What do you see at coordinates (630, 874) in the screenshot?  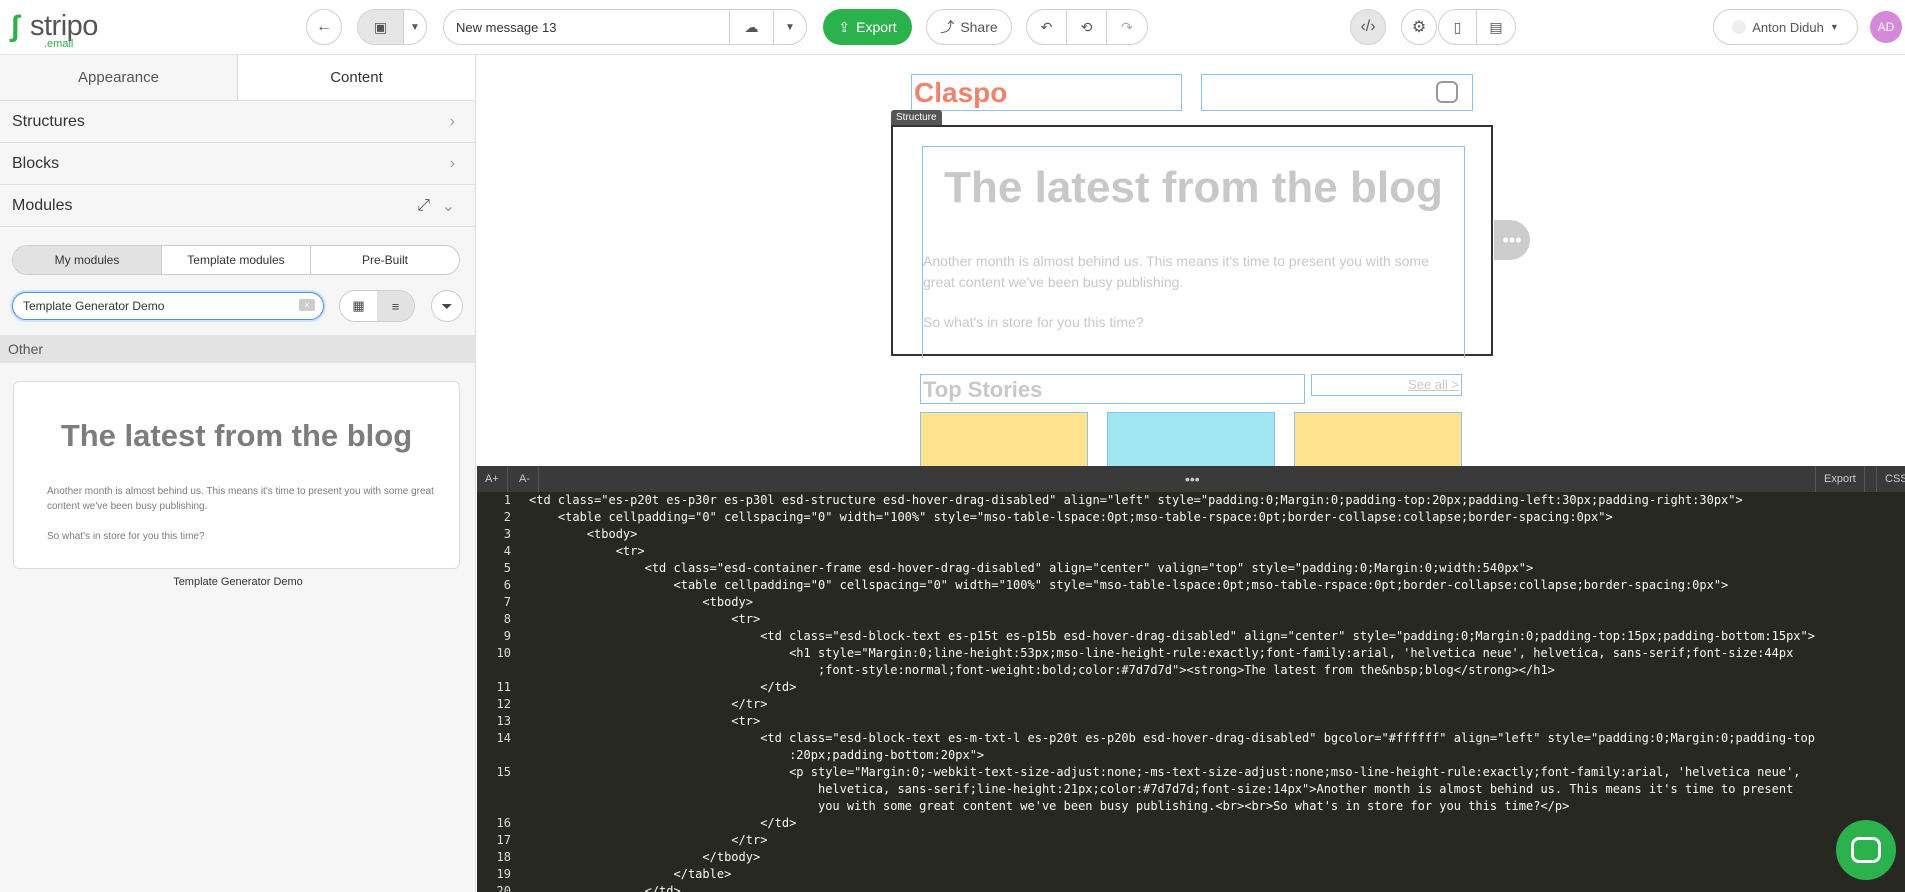 I see `code-line: </table>` at bounding box center [630, 874].